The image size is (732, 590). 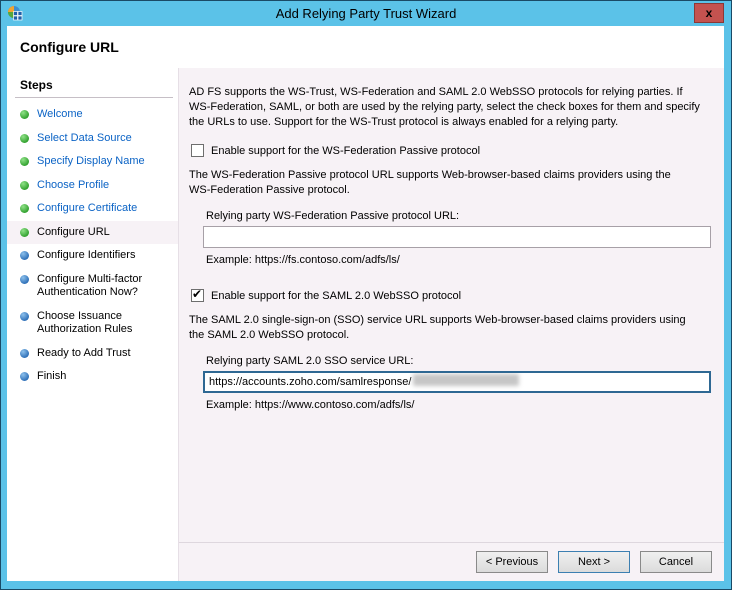 What do you see at coordinates (303, 260) in the screenshot?
I see `wsfed-example-text: Example: https://fs.contoso.com/adfs/ls/` at bounding box center [303, 260].